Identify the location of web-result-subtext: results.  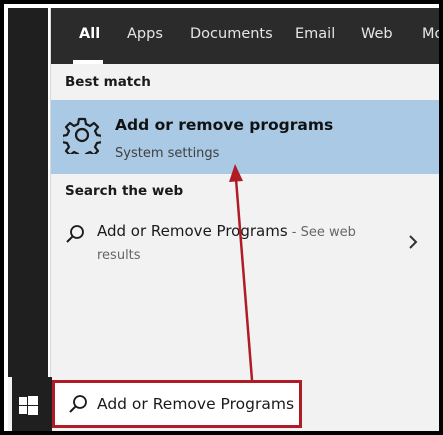
(119, 255).